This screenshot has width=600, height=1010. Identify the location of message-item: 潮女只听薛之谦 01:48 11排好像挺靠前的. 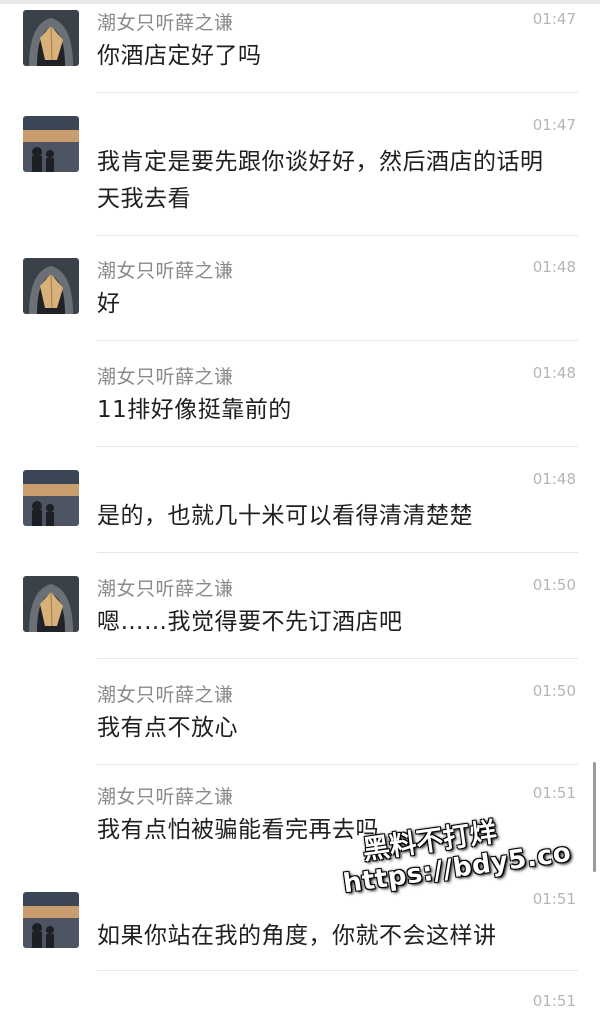
(300, 395).